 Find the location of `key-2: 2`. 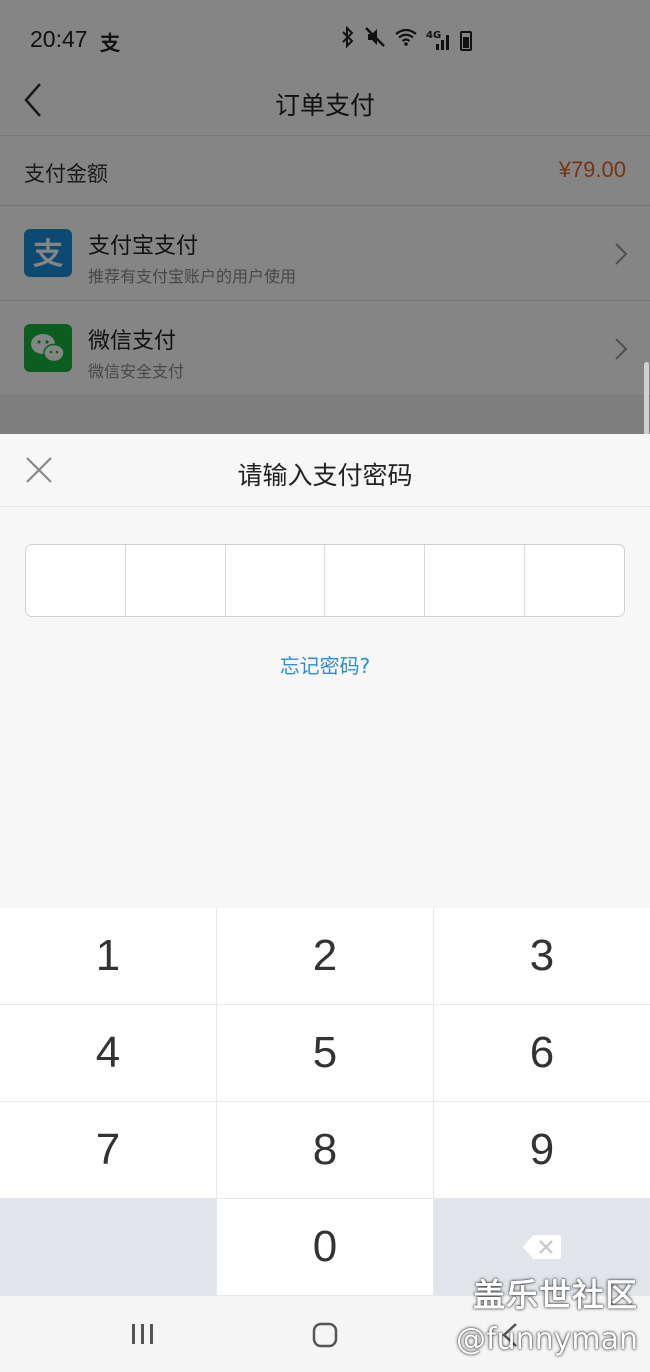

key-2: 2 is located at coordinates (325, 956).